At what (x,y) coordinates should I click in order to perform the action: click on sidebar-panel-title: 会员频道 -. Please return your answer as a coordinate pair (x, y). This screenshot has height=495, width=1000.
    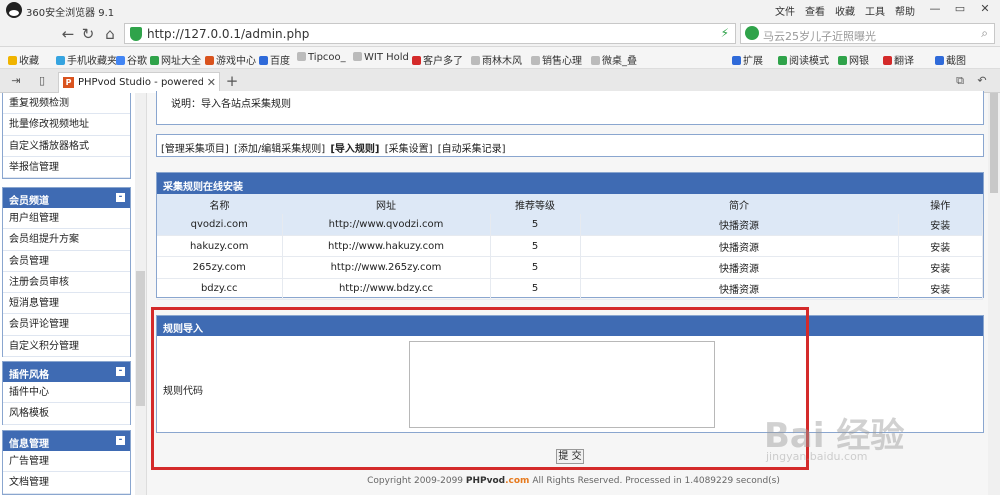
    Looking at the image, I should click on (66, 198).